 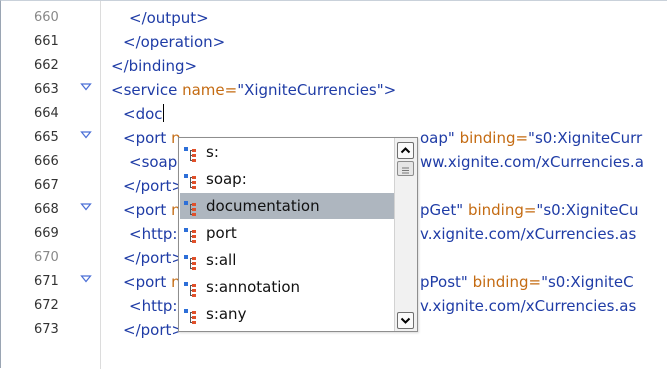 I want to click on chevron-up-icon, so click(x=405, y=150).